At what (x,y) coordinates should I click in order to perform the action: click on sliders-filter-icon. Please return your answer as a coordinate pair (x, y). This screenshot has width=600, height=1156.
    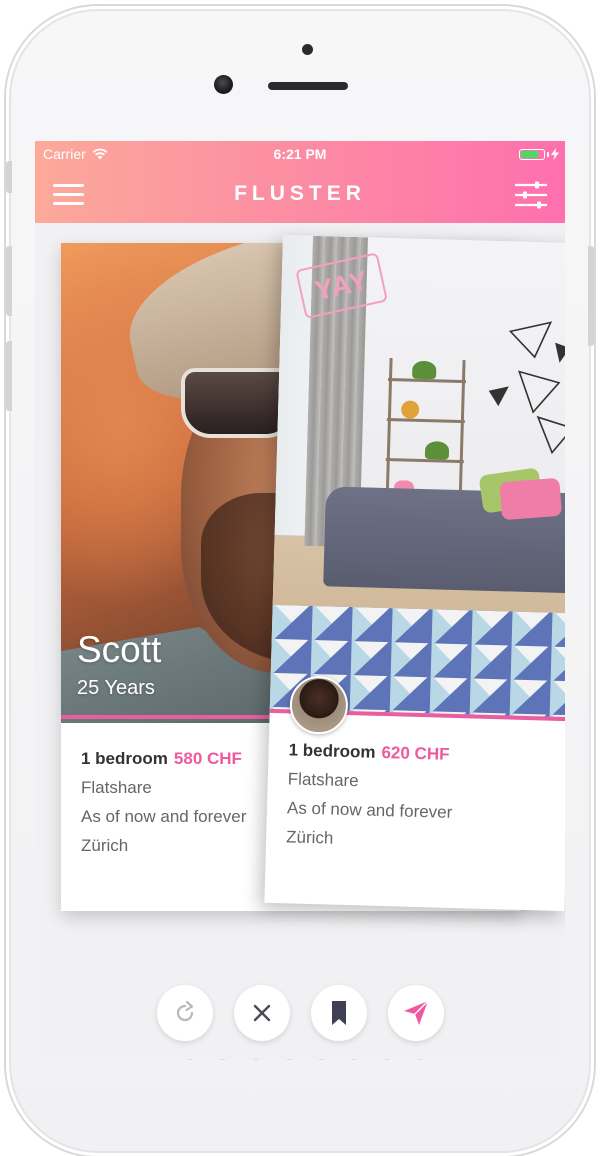
    Looking at the image, I should click on (531, 195).